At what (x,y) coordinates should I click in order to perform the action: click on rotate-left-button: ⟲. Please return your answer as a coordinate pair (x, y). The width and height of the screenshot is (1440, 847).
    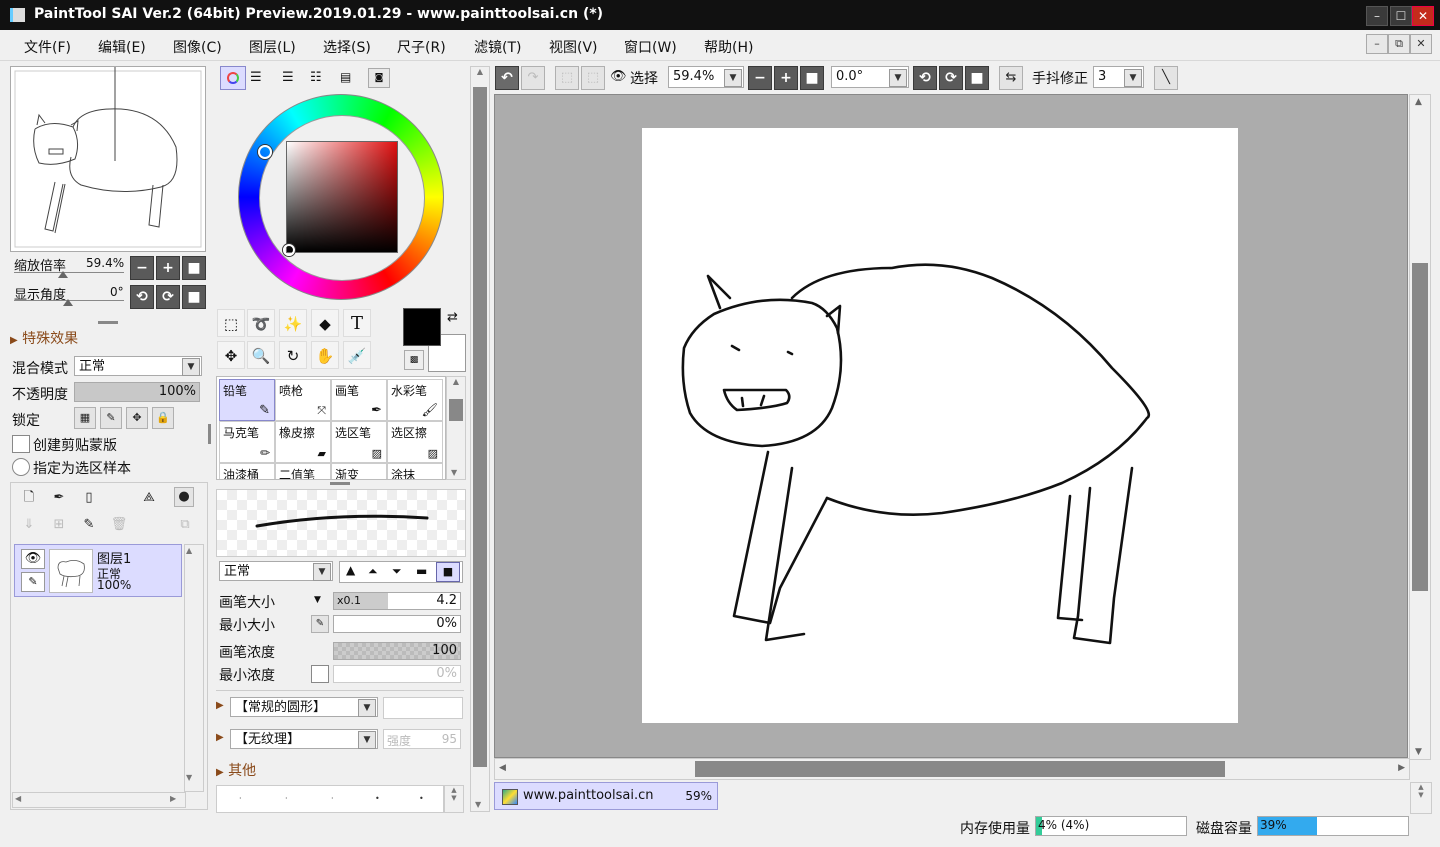
    Looking at the image, I should click on (142, 297).